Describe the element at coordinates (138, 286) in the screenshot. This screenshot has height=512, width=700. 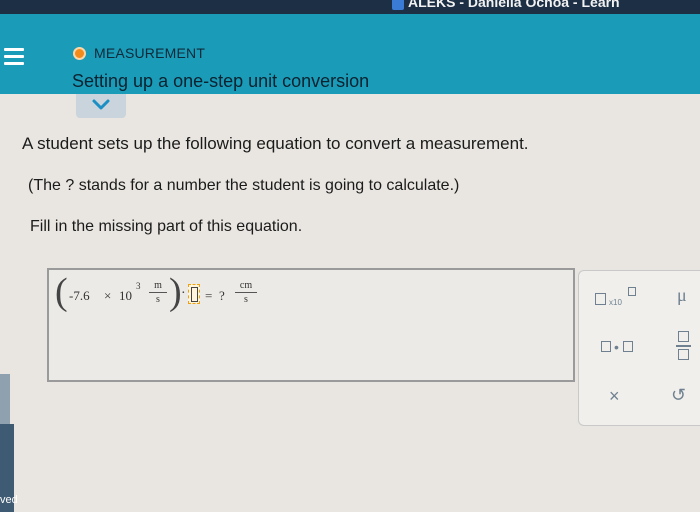
I see `power-exponent: 3` at that location.